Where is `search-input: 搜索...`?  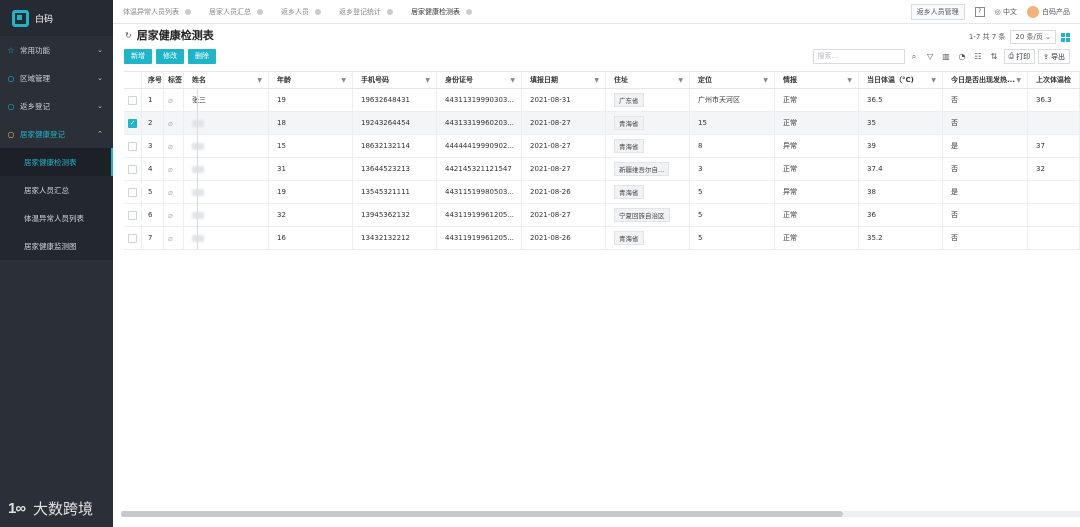
search-input: 搜索... is located at coordinates (858, 56).